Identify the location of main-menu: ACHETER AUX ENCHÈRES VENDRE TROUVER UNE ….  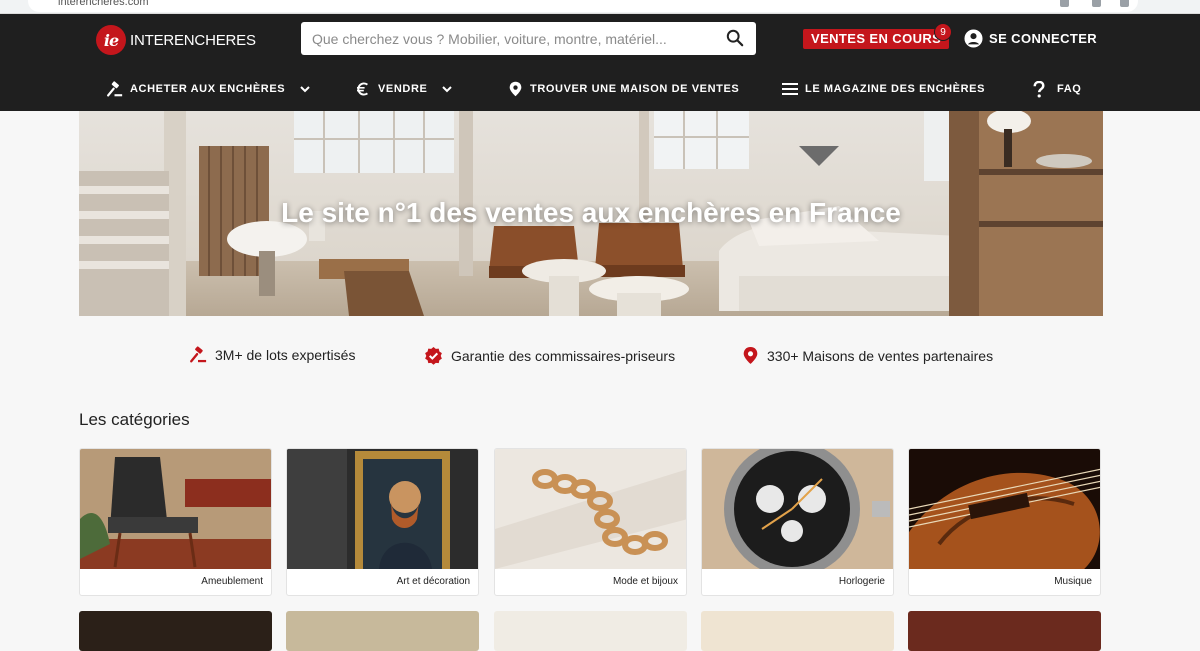
(600, 91).